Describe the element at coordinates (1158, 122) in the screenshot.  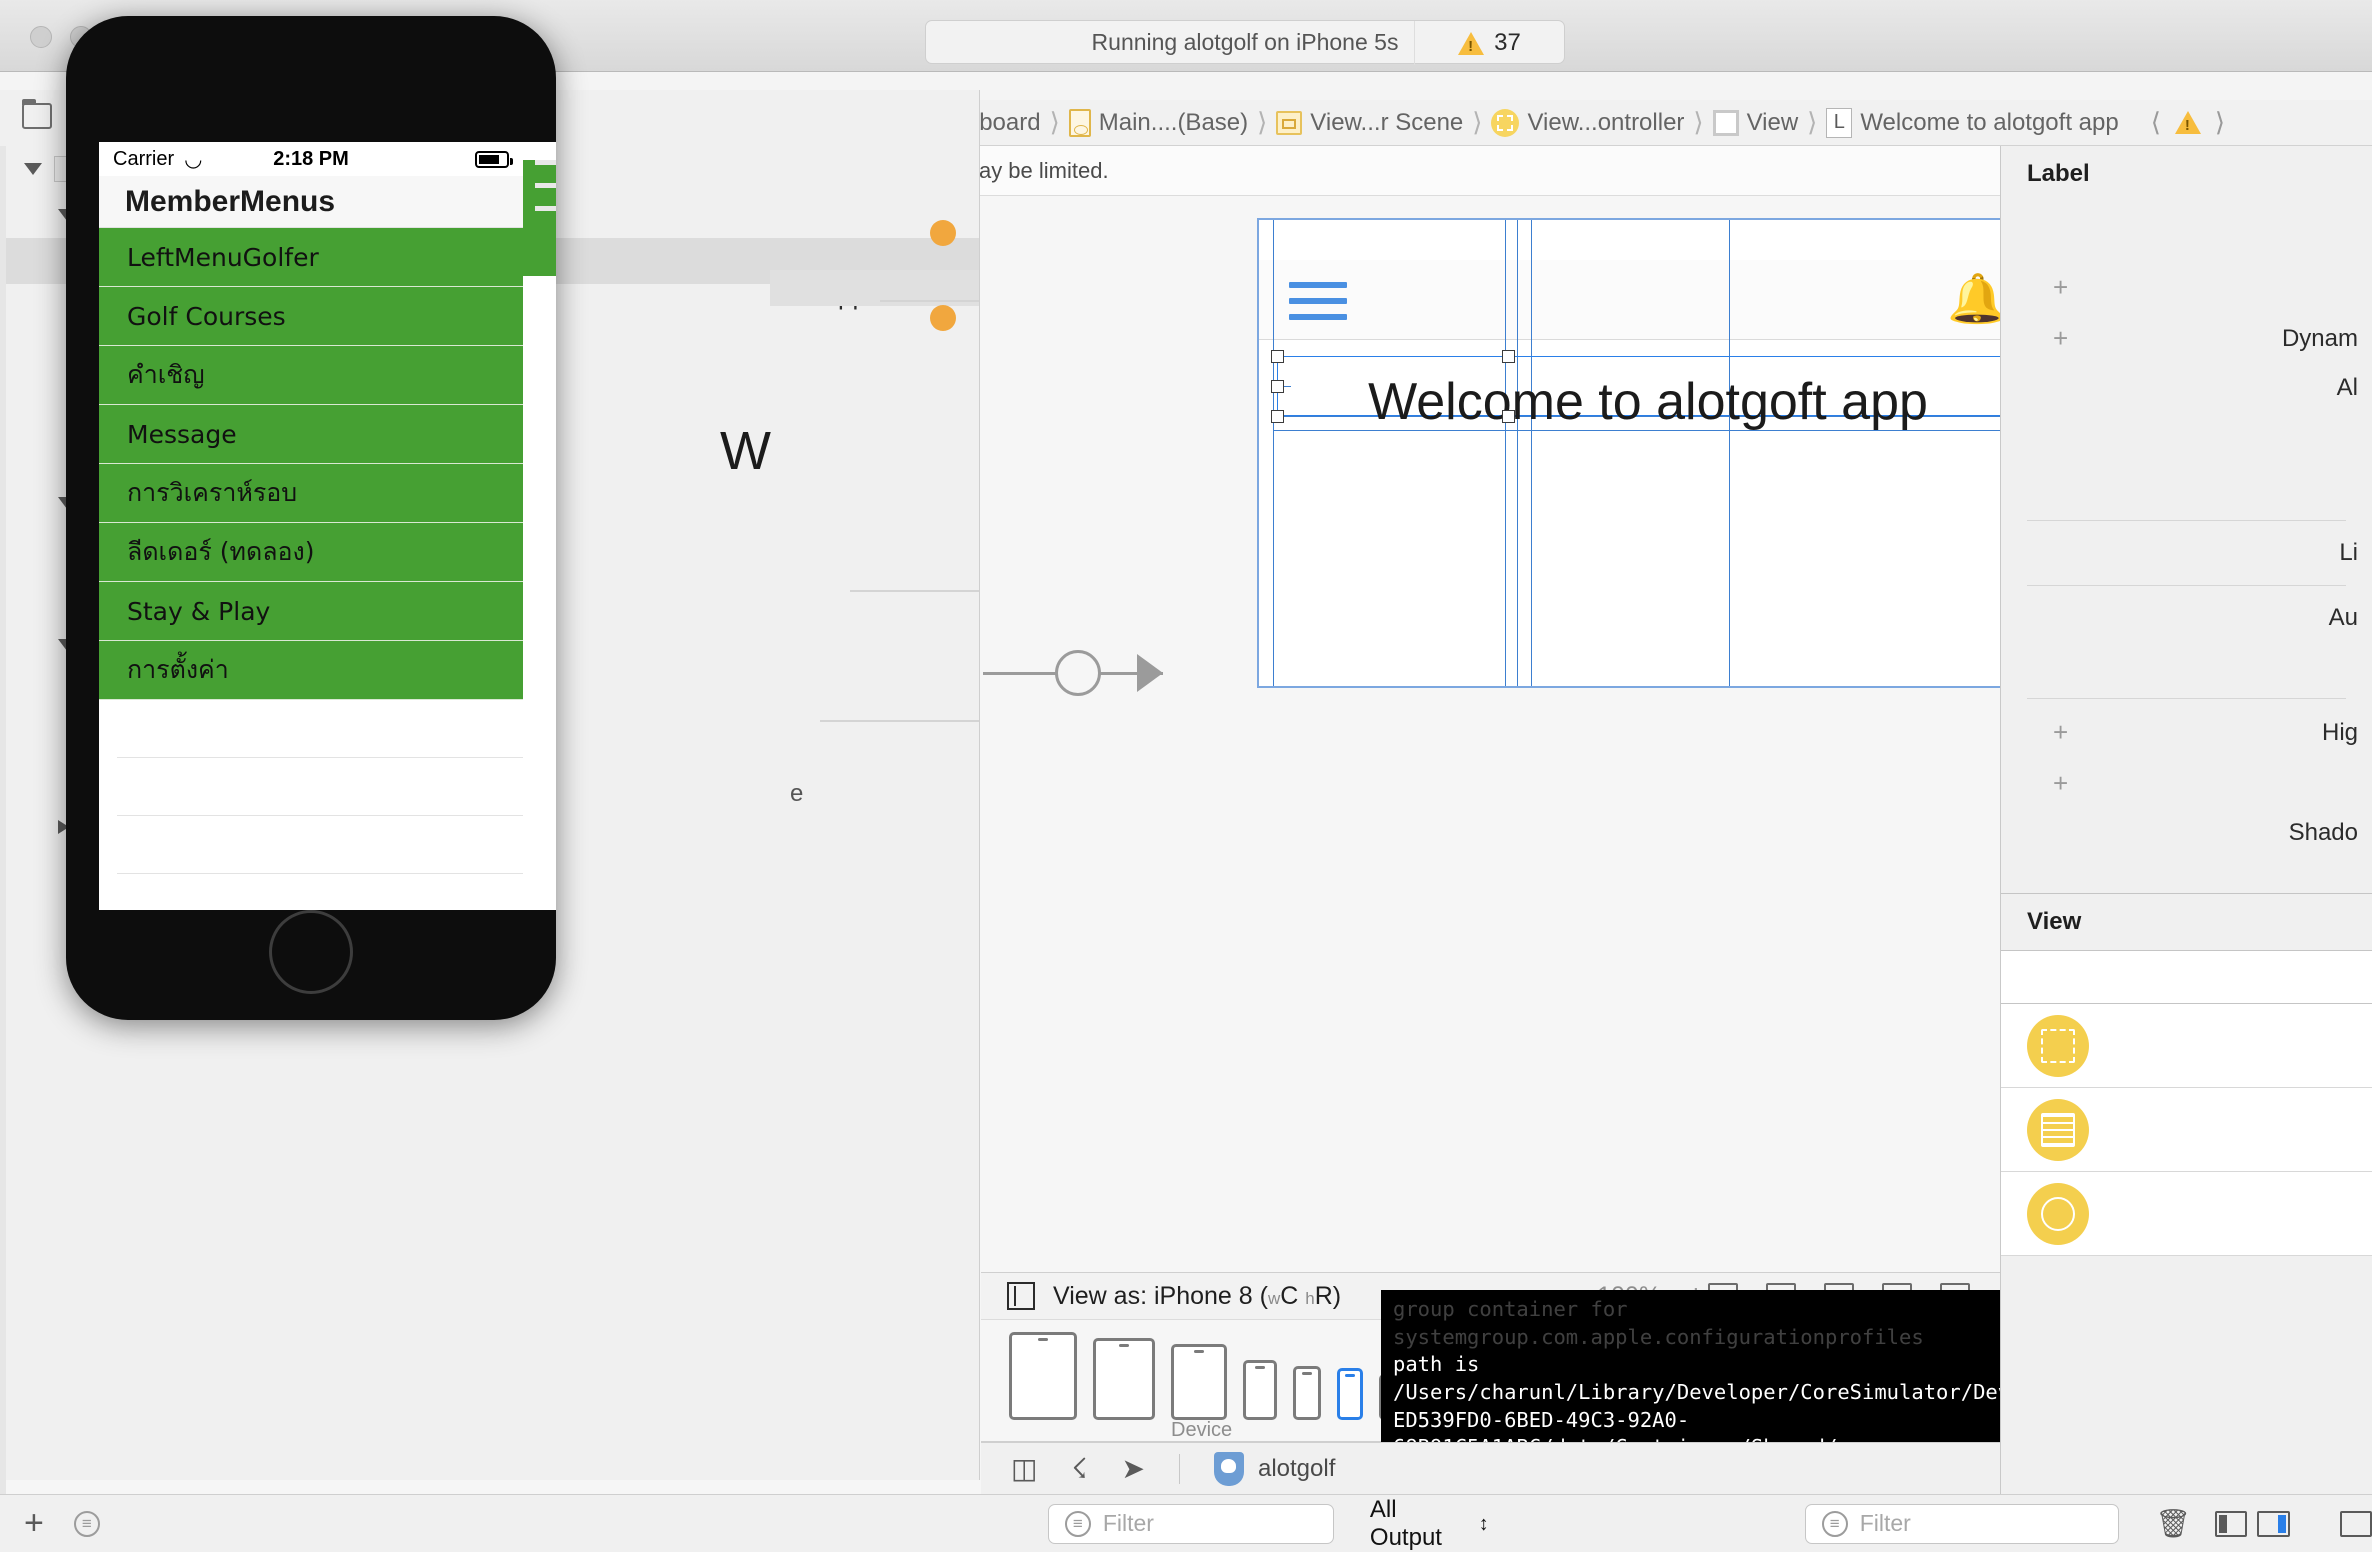
I see `breadcrumb-item-base: Main....(Base)` at that location.